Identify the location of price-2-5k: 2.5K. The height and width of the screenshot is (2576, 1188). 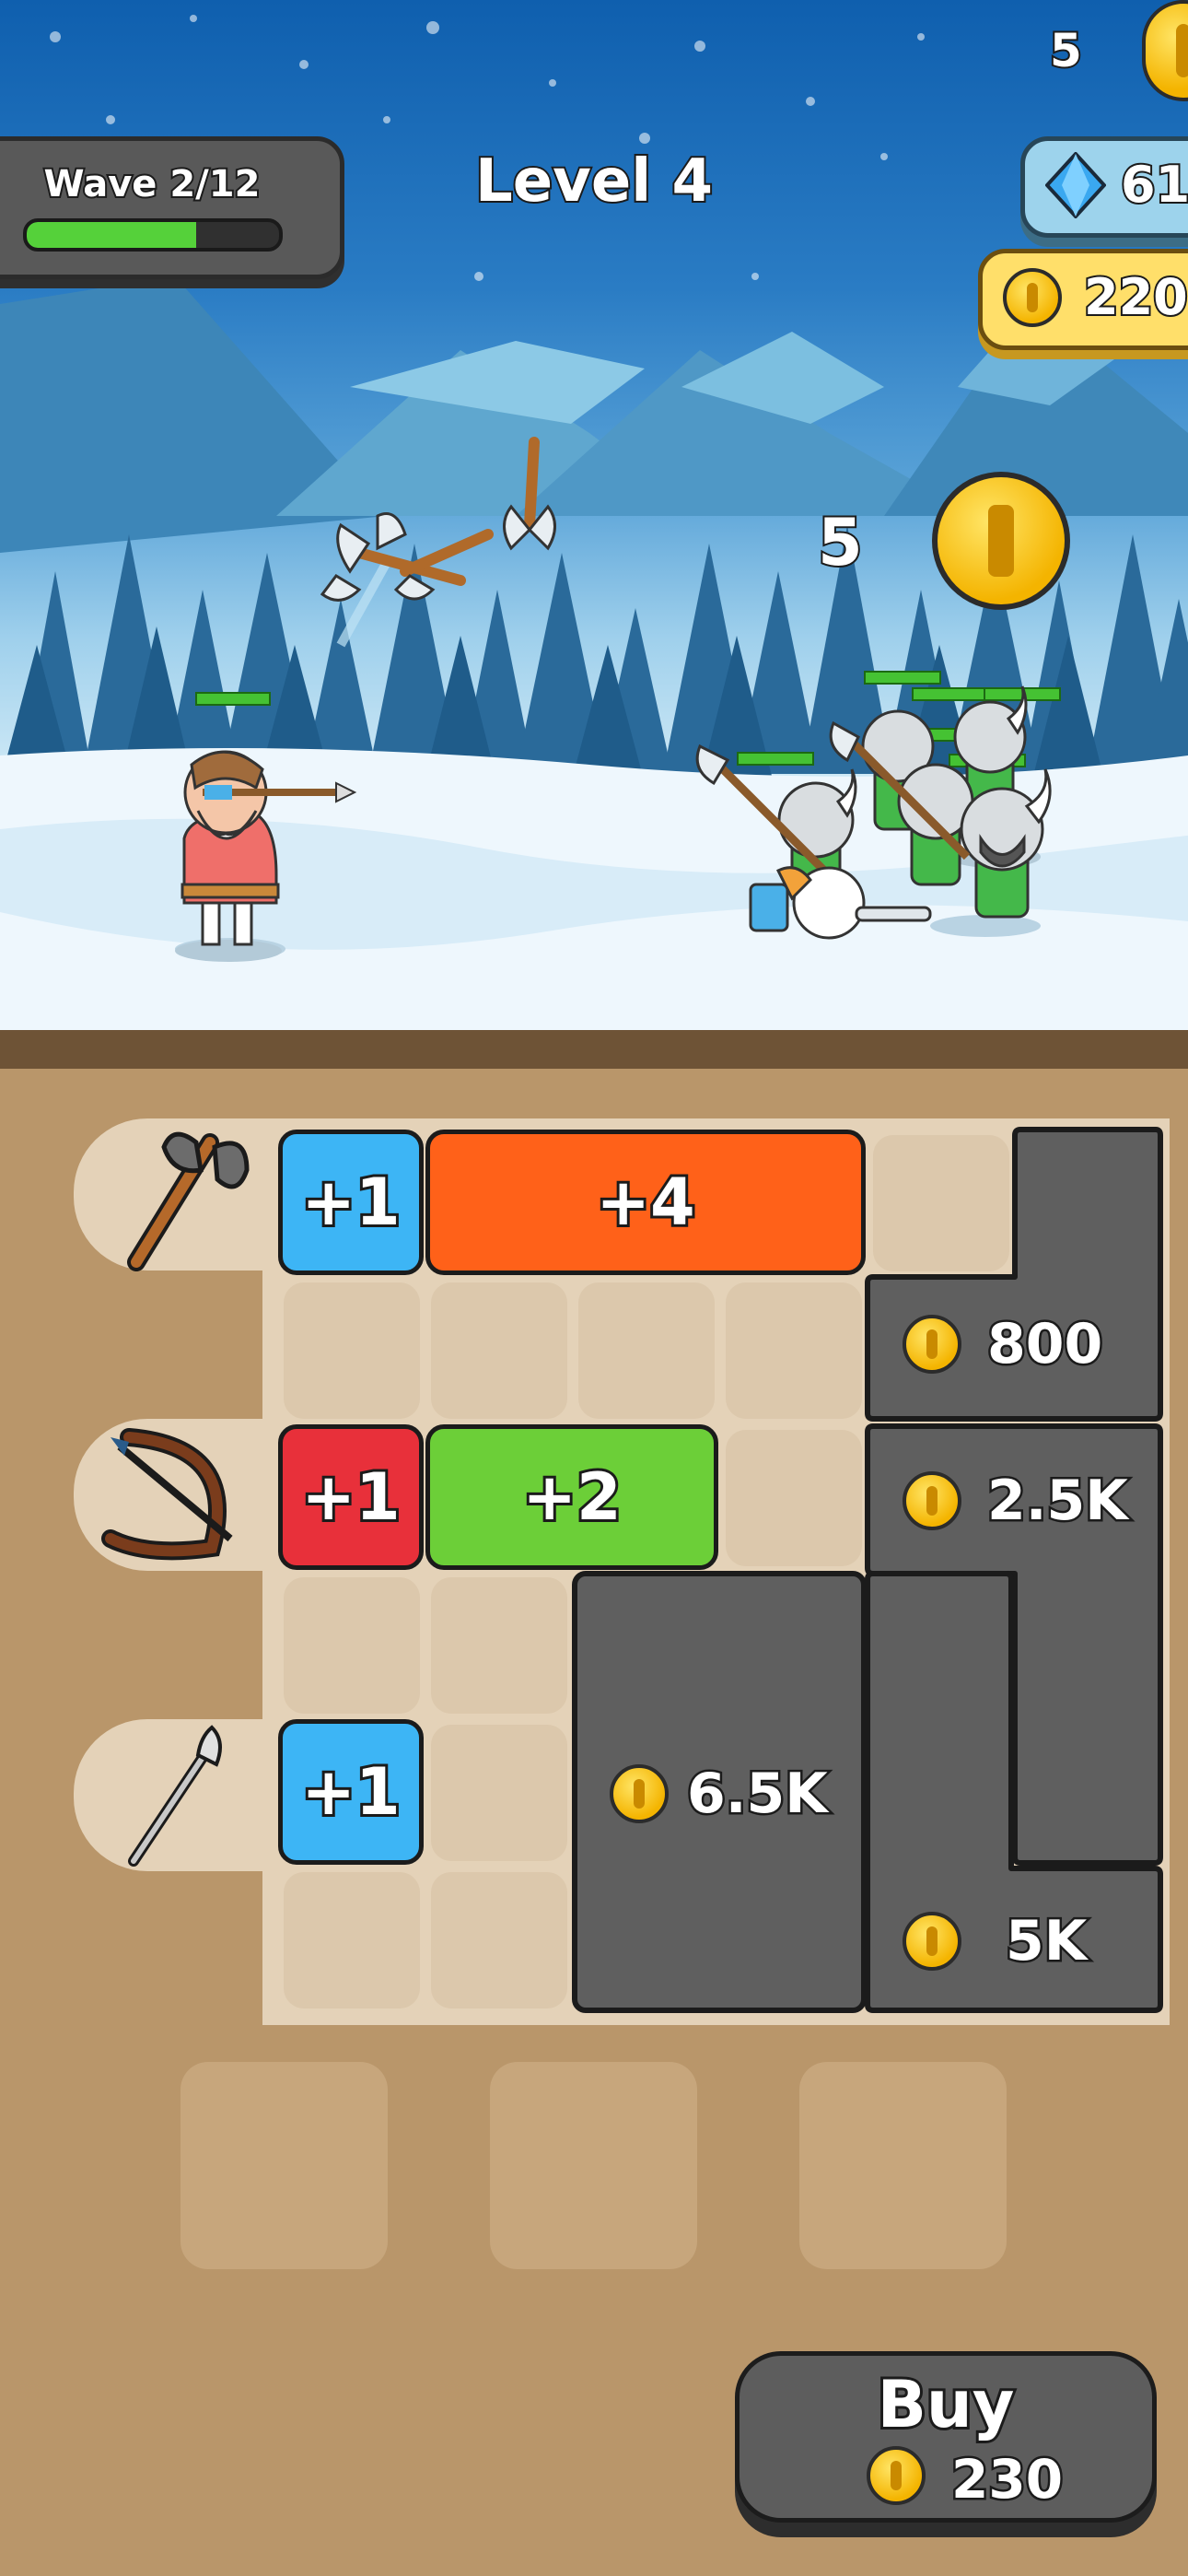
(1016, 1501).